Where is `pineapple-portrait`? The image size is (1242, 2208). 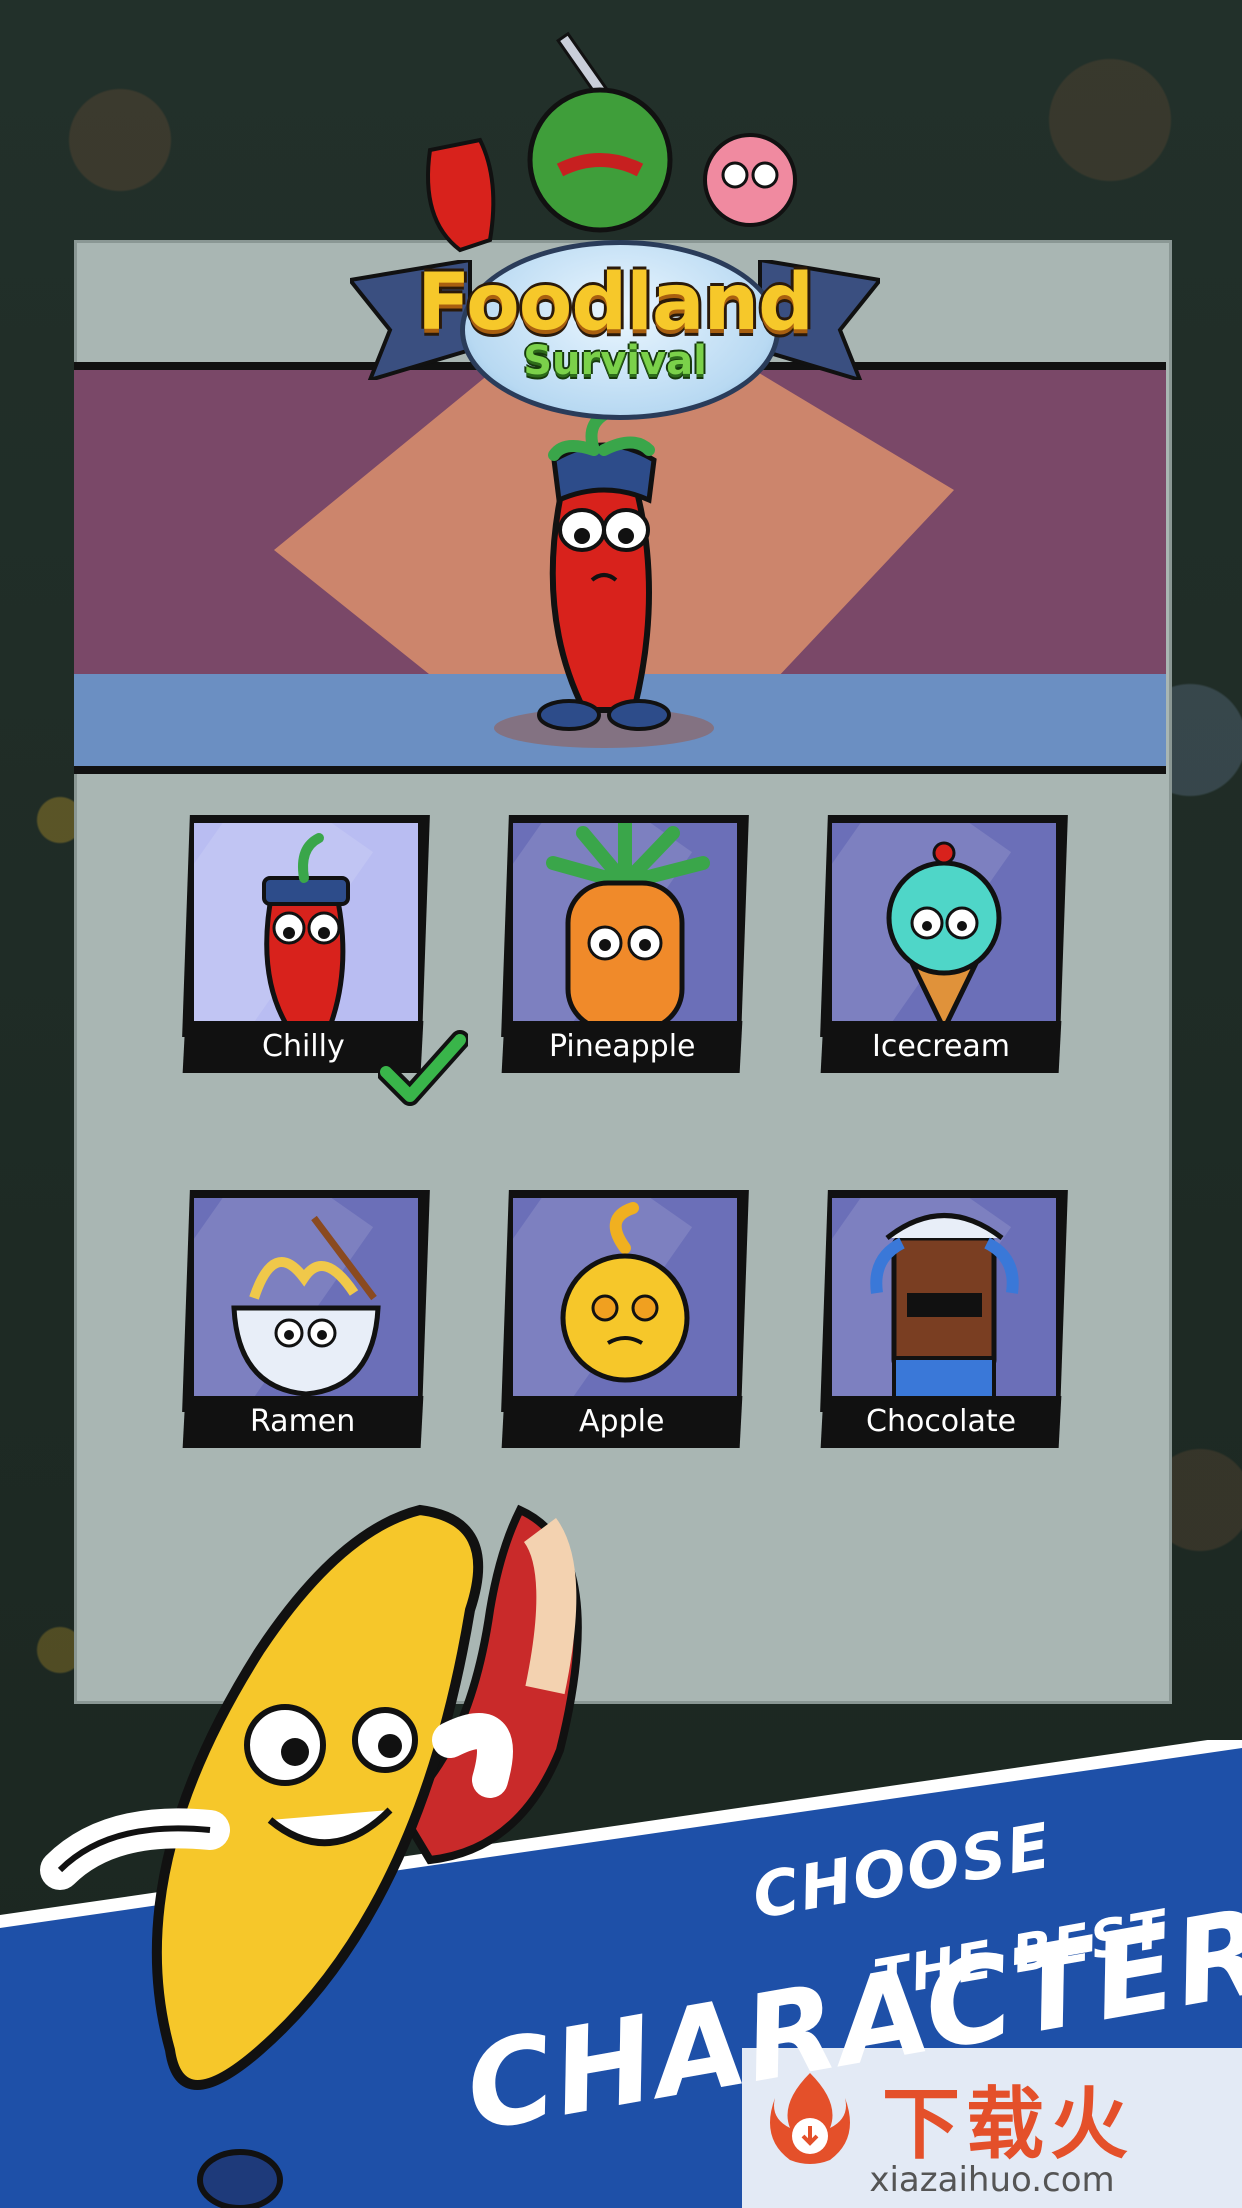 pineapple-portrait is located at coordinates (628, 926).